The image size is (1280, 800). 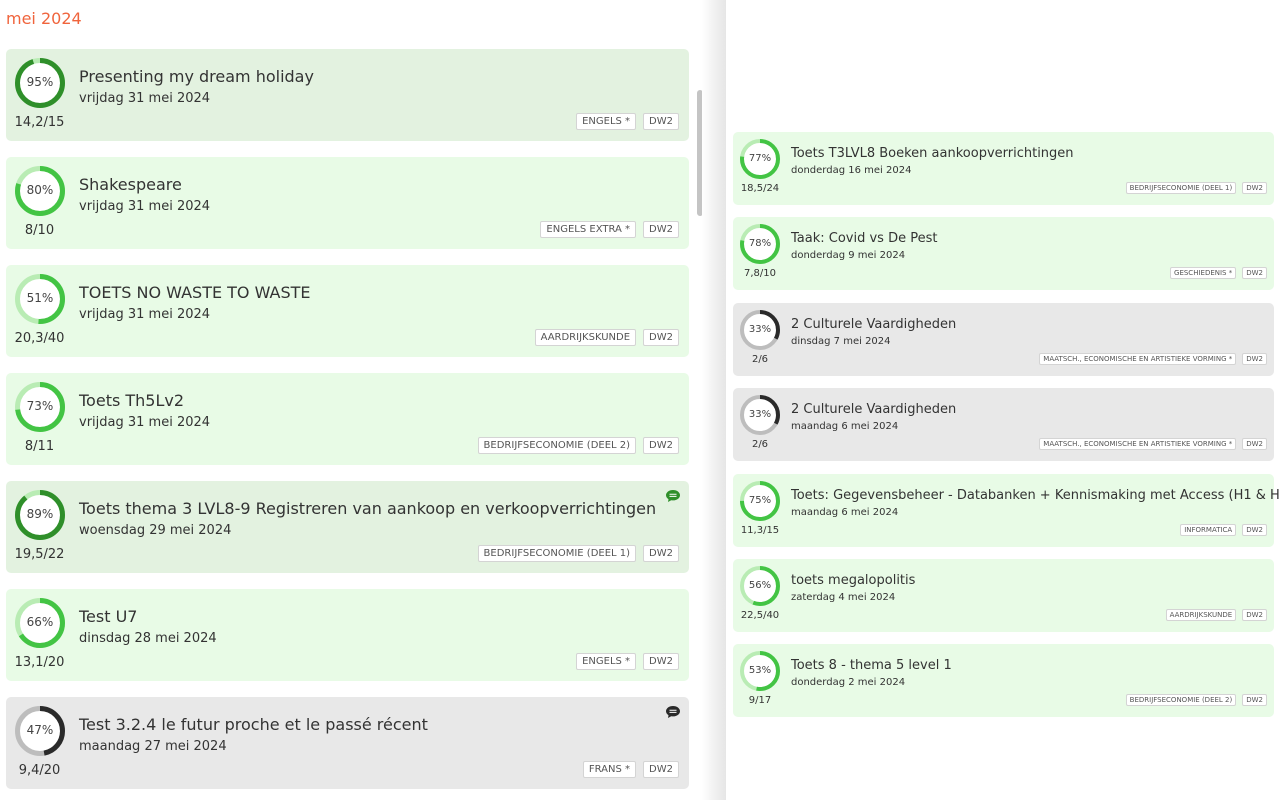 What do you see at coordinates (760, 329) in the screenshot?
I see `score-percent: 33%` at bounding box center [760, 329].